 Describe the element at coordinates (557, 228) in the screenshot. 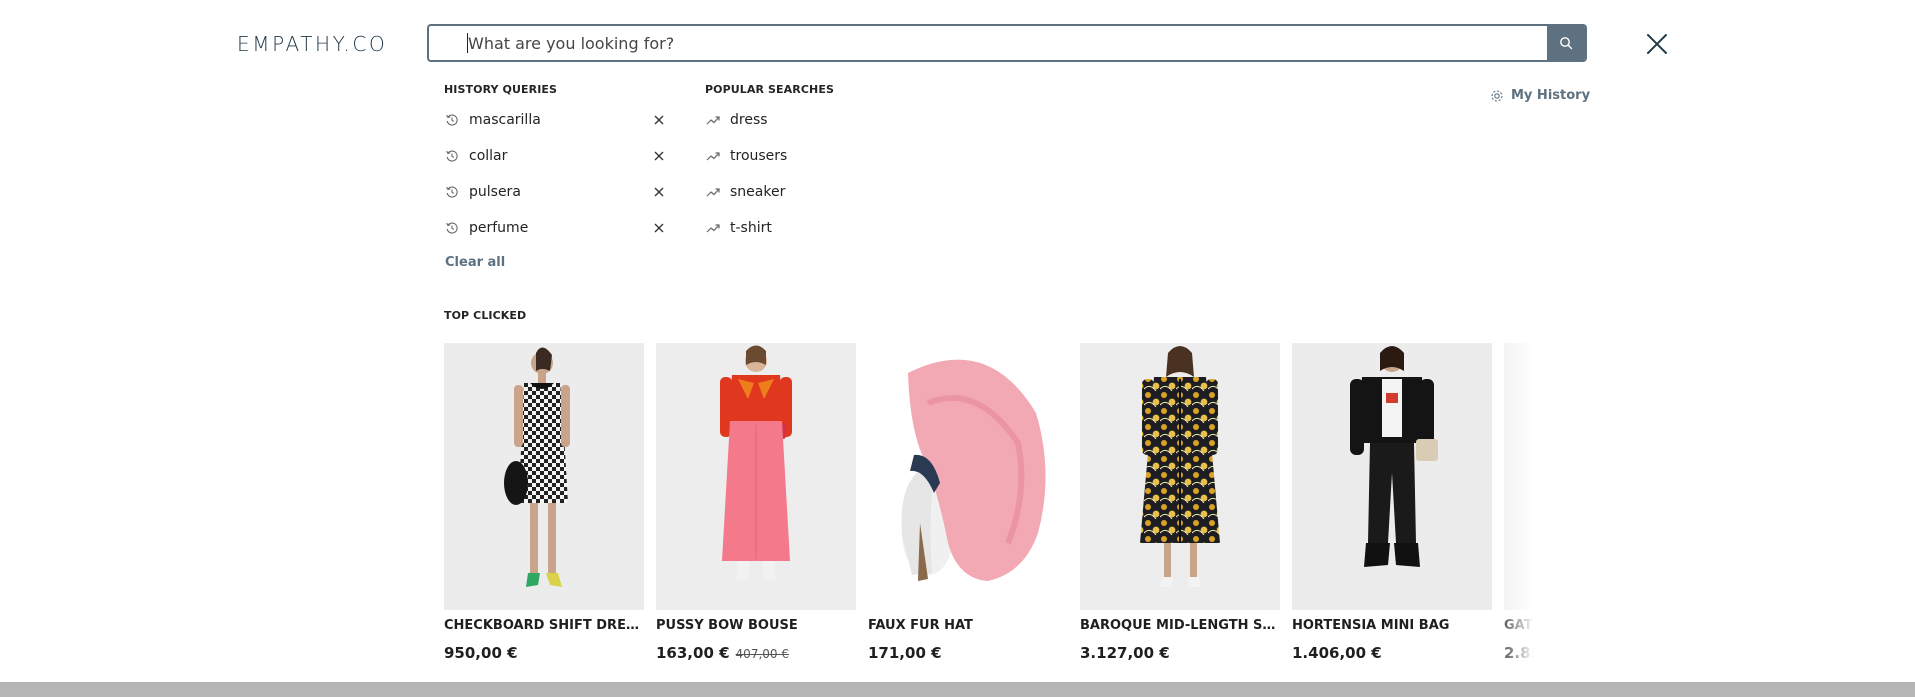

I see `history-item: perfume` at that location.